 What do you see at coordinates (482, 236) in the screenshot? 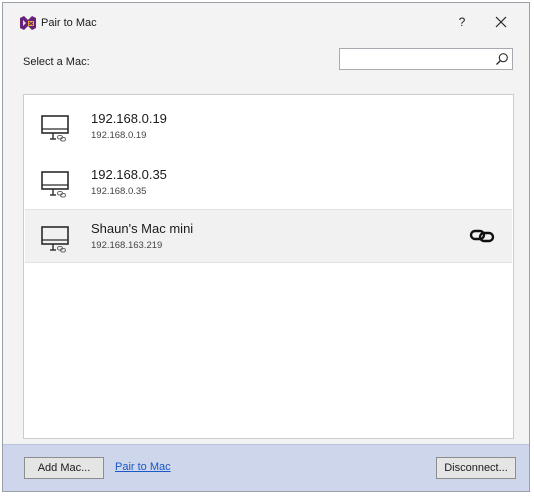
I see `connected-link-icon` at bounding box center [482, 236].